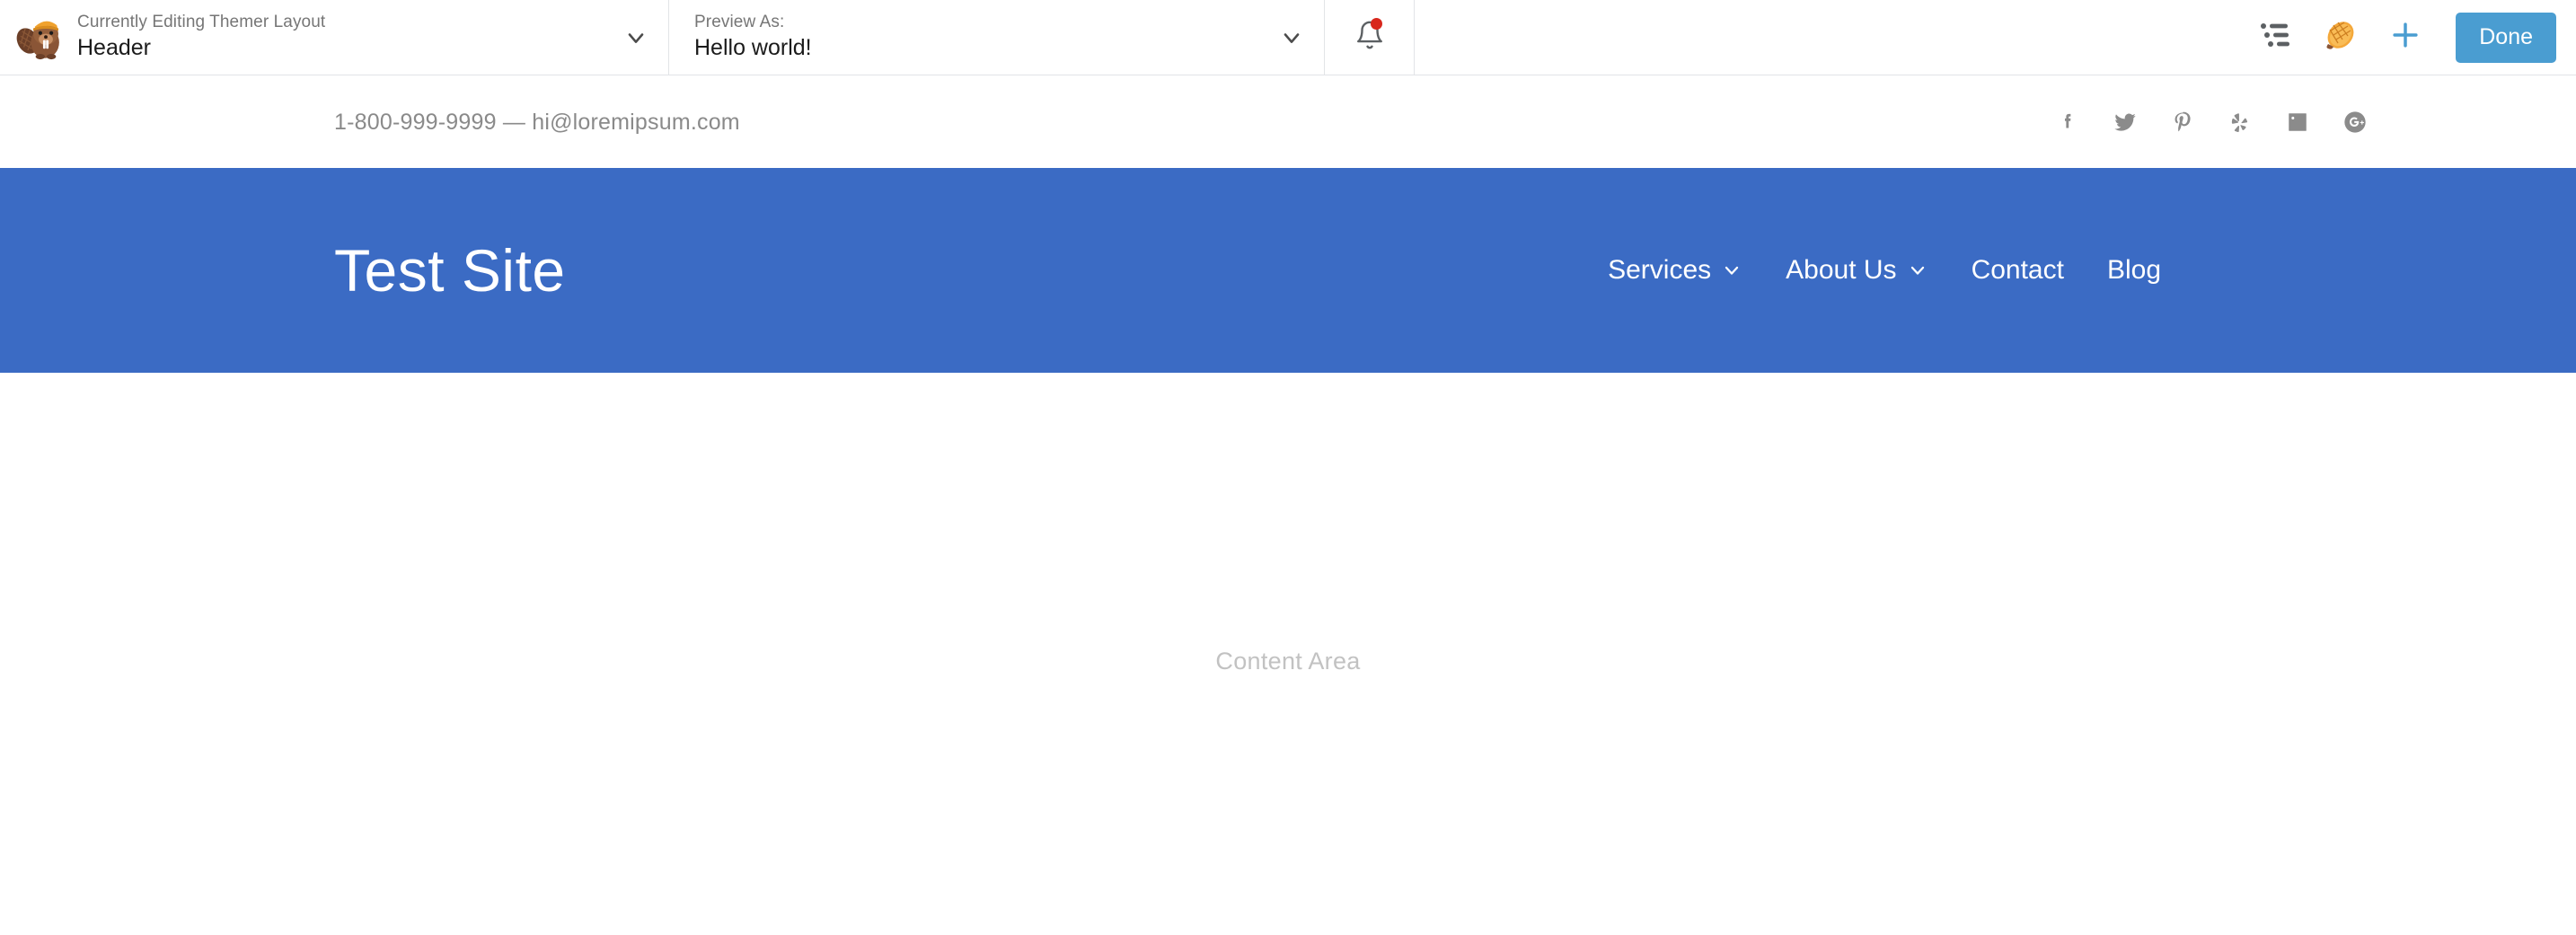  I want to click on main-navigation: Services About Us Contact Blog, so click(2081, 270).